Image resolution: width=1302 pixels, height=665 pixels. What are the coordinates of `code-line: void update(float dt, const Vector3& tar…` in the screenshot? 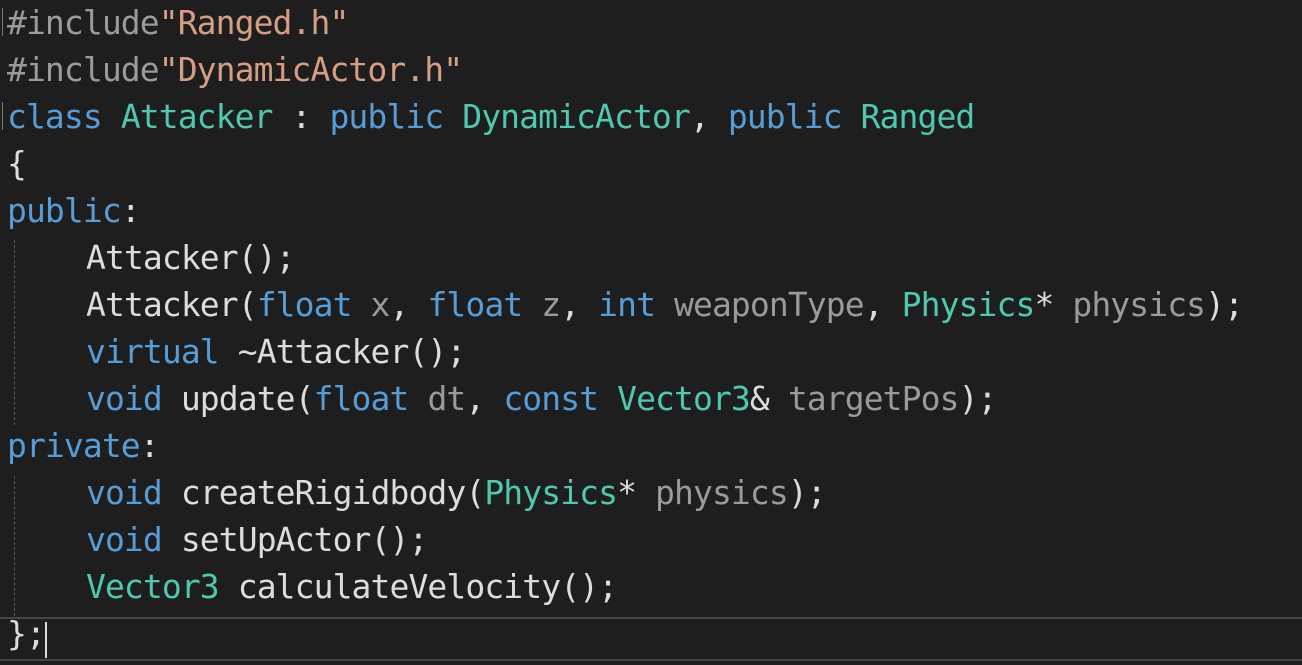 It's located at (651, 398).